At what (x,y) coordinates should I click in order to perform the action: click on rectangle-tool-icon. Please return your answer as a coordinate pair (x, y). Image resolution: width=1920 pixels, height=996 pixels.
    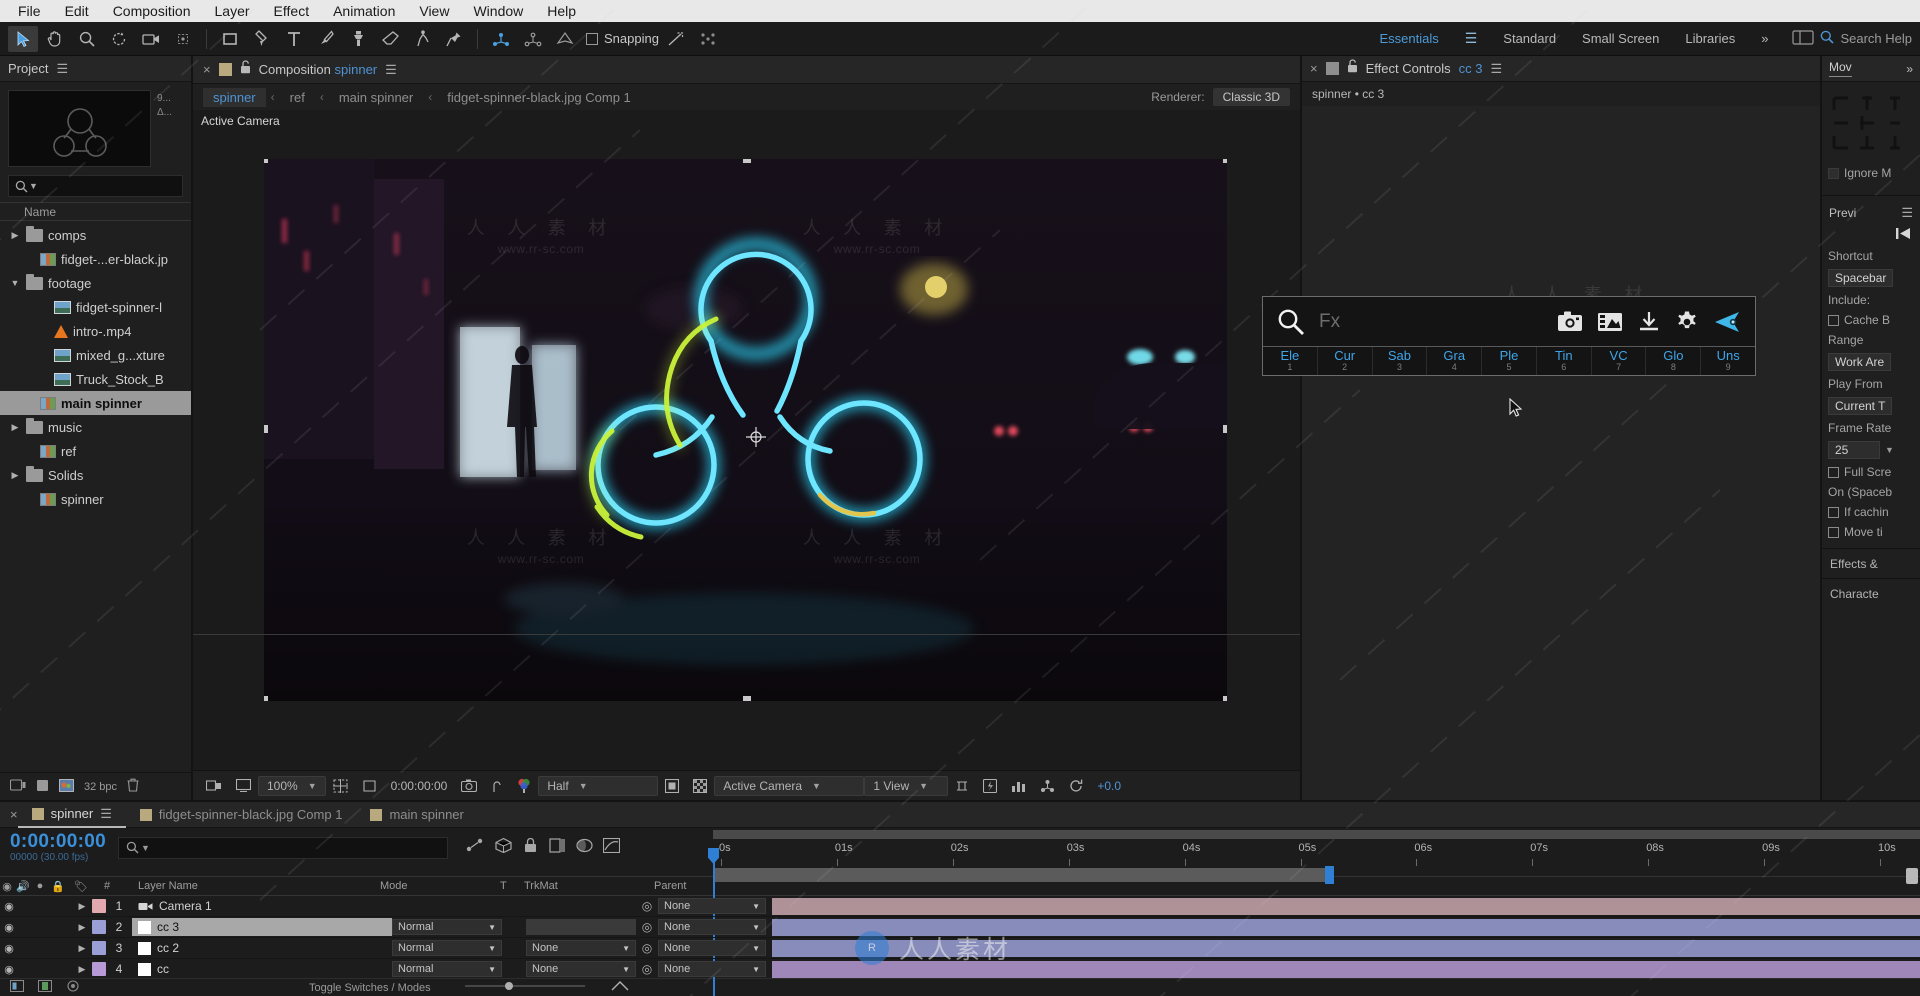
    Looking at the image, I should click on (230, 39).